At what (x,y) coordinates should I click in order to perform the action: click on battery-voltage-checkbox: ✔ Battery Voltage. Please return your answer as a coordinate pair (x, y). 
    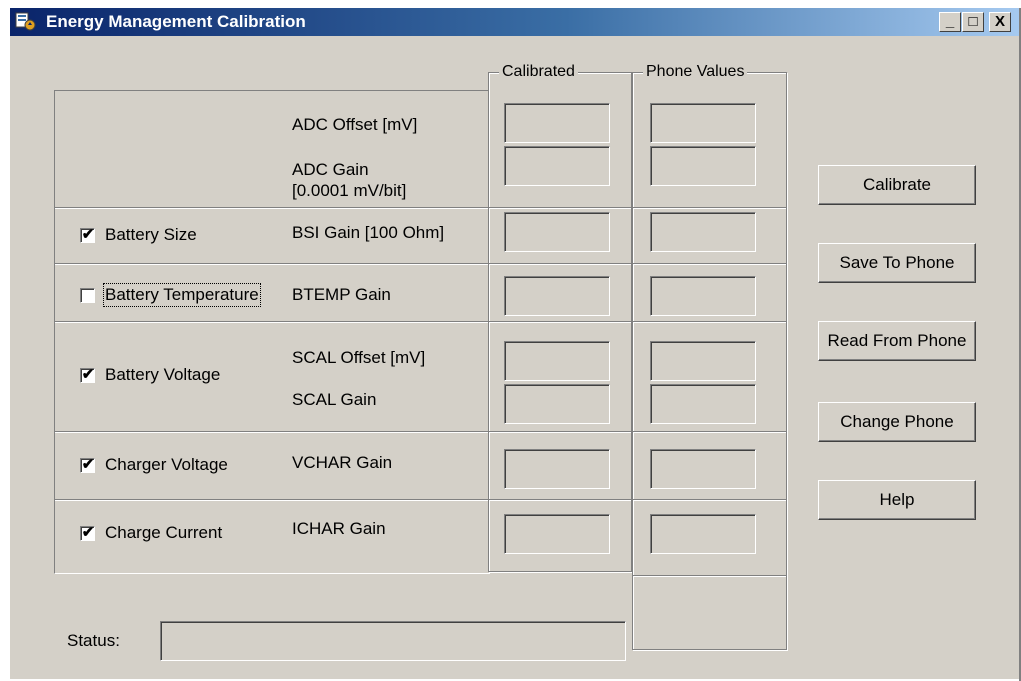
    Looking at the image, I should click on (150, 375).